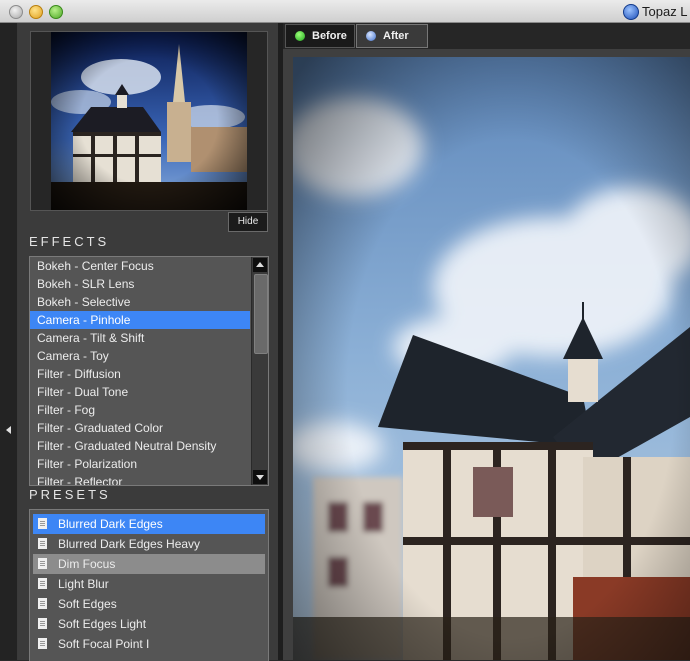 This screenshot has width=690, height=661. Describe the element at coordinates (9, 341) in the screenshot. I see `left-collapse-strip` at that location.